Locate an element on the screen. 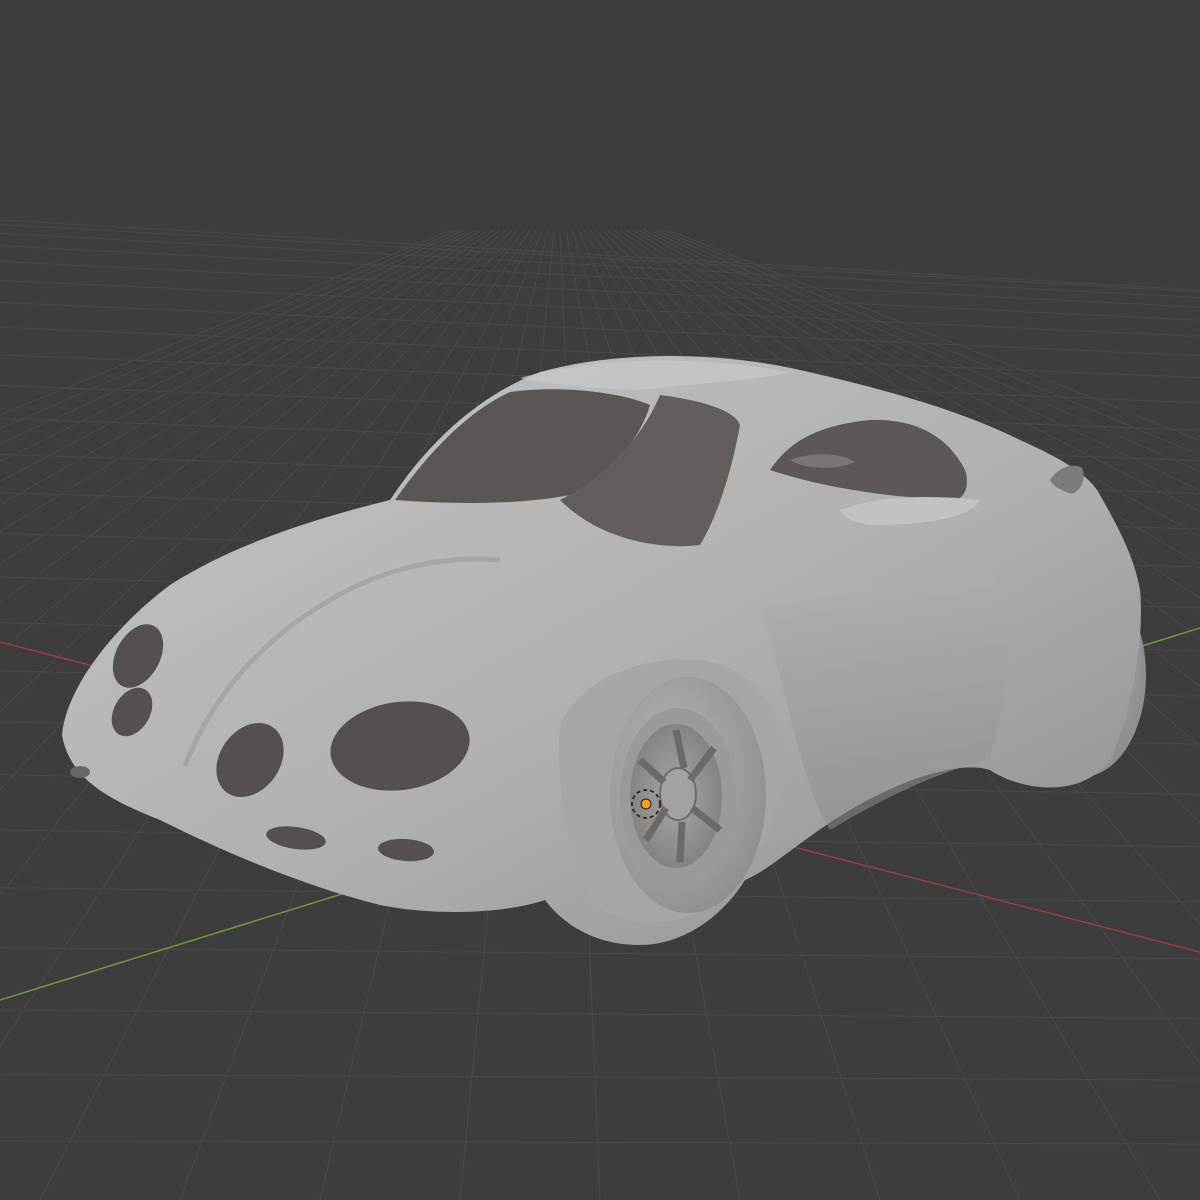 The height and width of the screenshot is (1200, 1200). front-wheel is located at coordinates (688, 795).